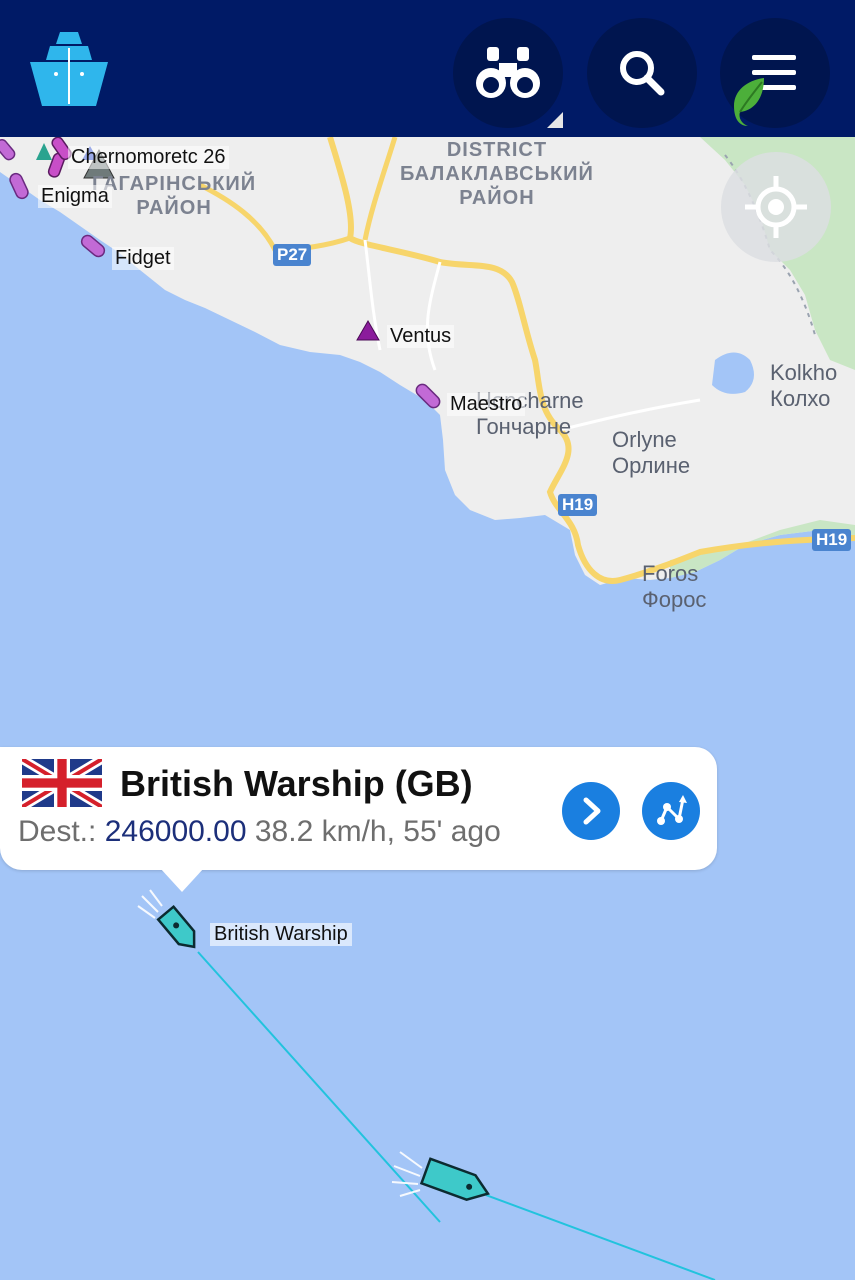 Image resolution: width=855 pixels, height=1280 pixels. What do you see at coordinates (644, 439) in the screenshot?
I see `place-latin: Orlyne` at bounding box center [644, 439].